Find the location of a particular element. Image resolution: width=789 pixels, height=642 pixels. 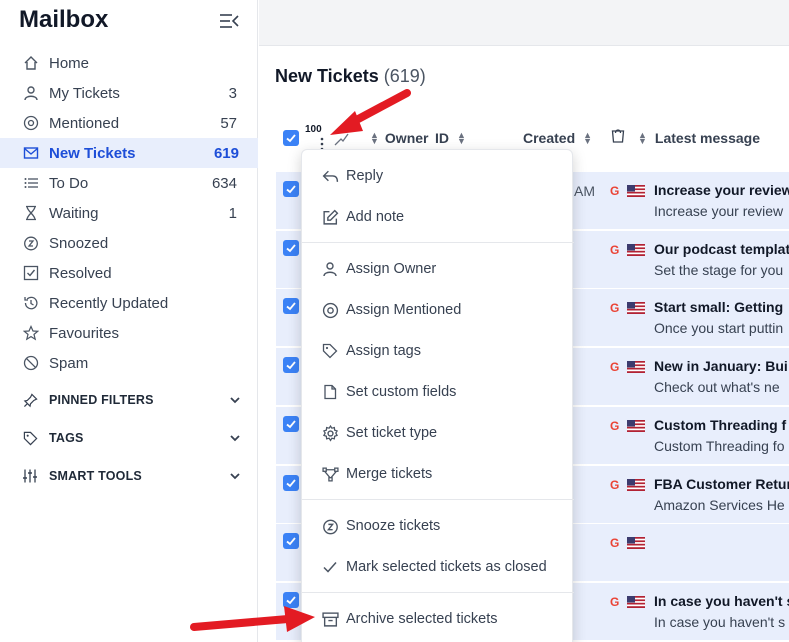

row-snippet: In case you haven't s is located at coordinates (720, 621).